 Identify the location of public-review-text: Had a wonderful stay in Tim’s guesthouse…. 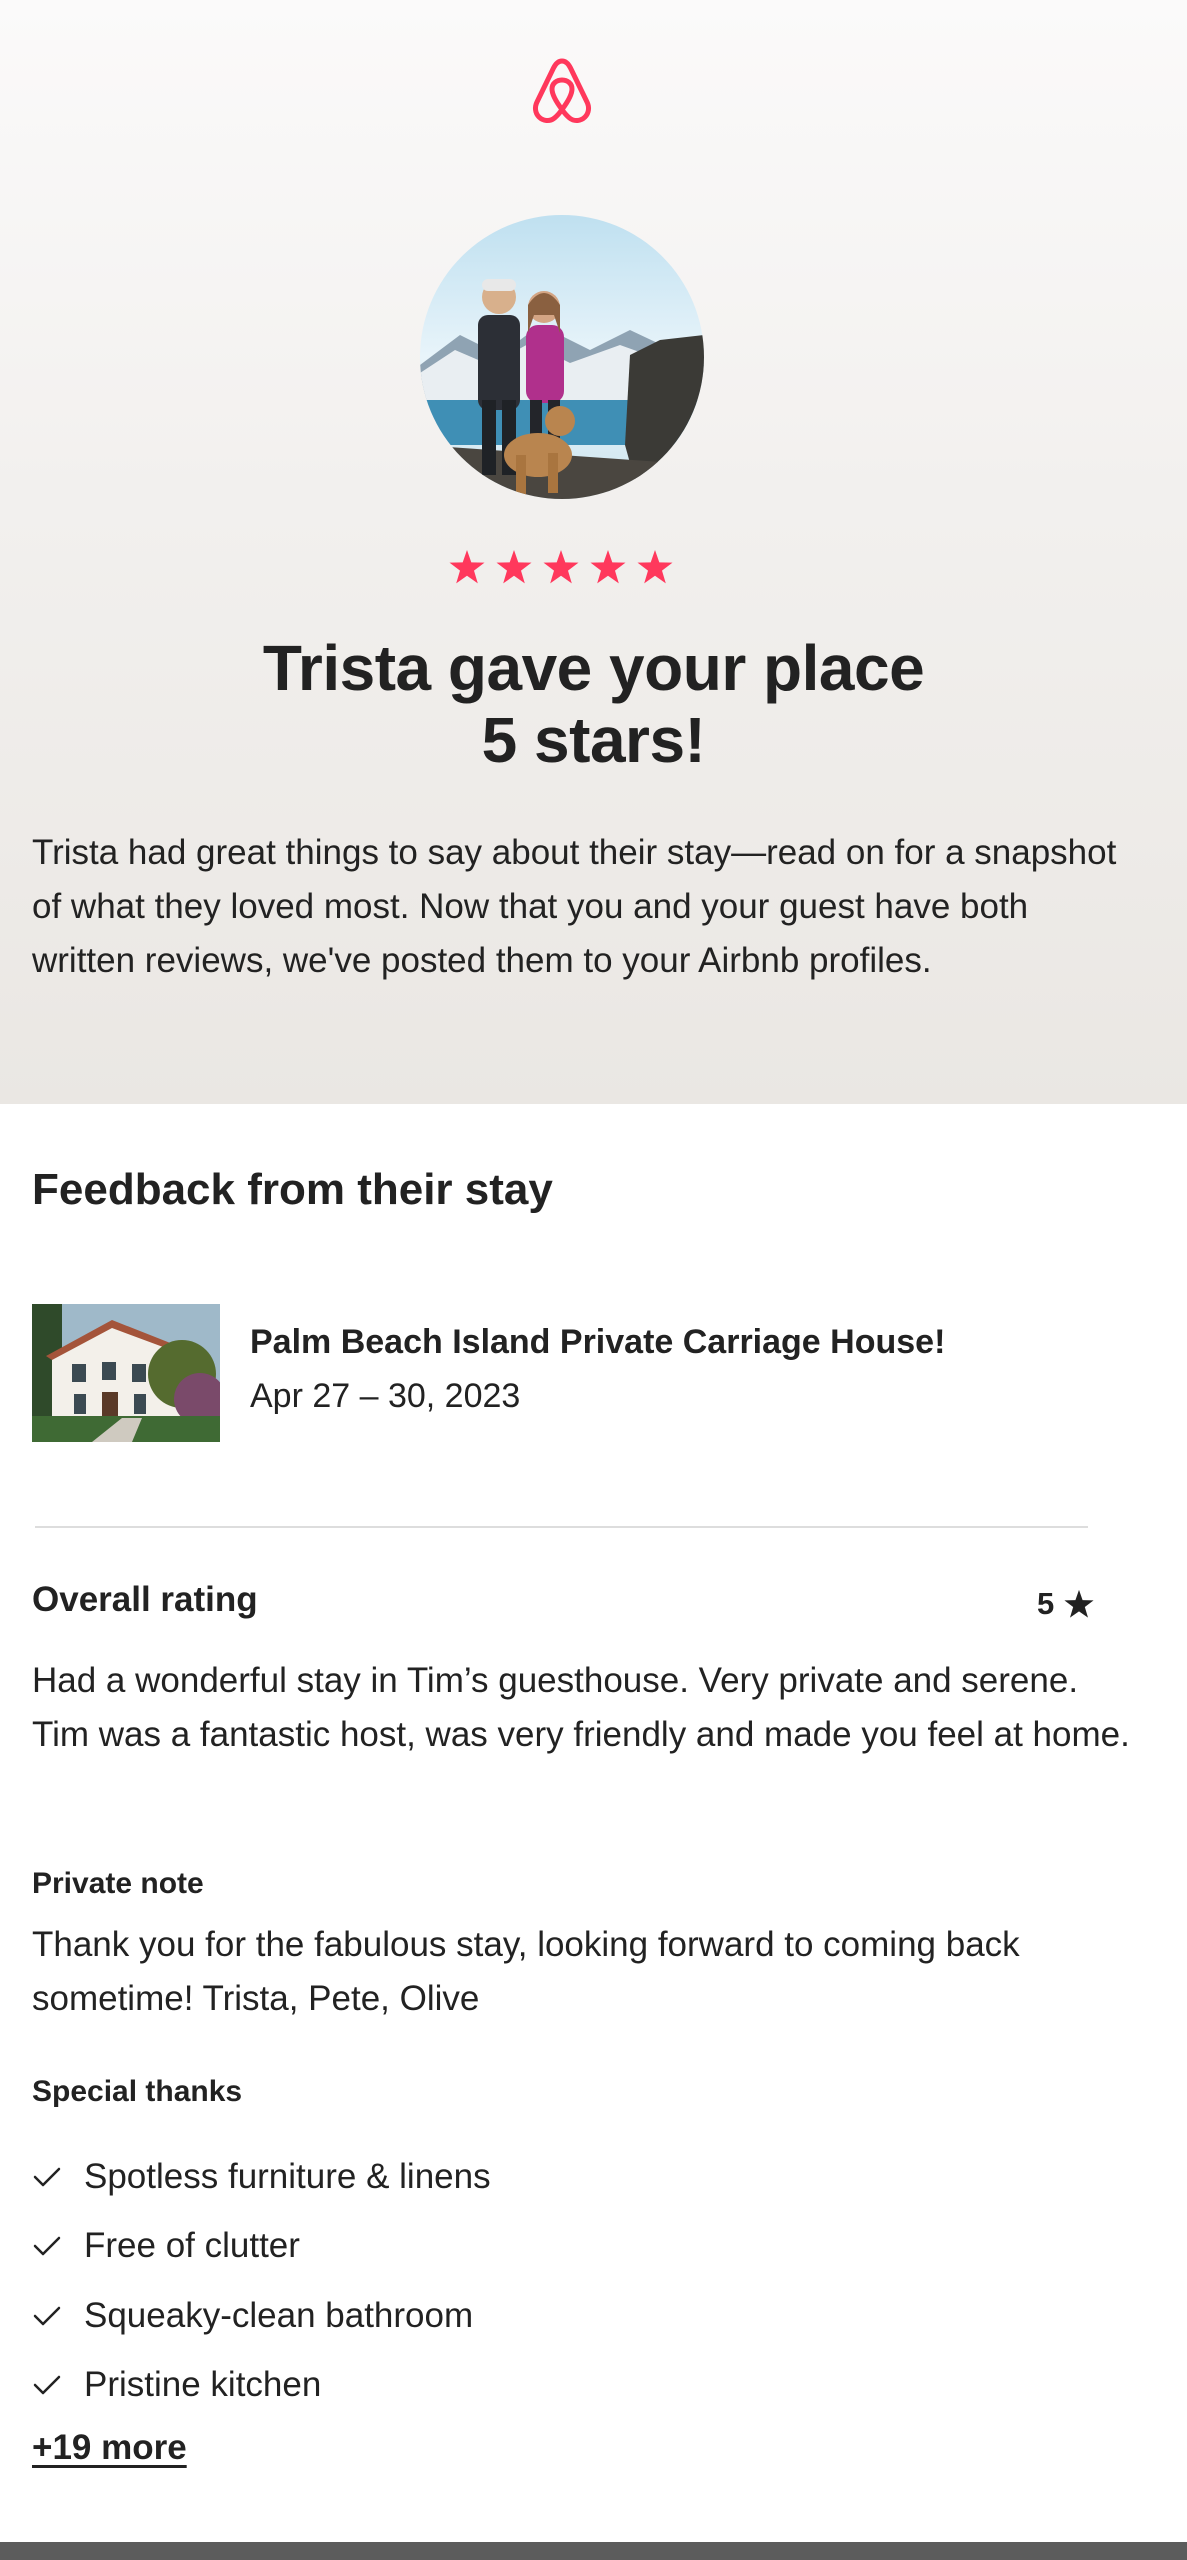
(581, 1707).